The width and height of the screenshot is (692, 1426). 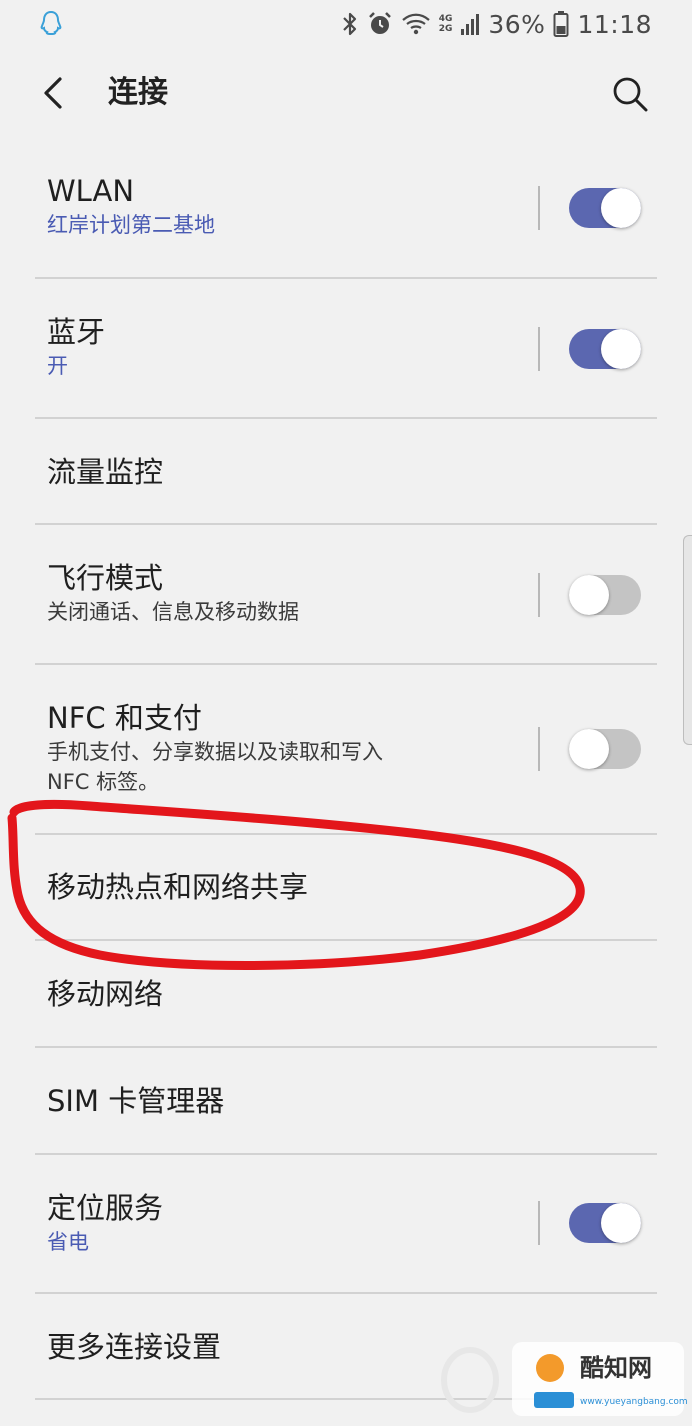 What do you see at coordinates (105, 578) in the screenshot?
I see `setting-title: 飞行模式` at bounding box center [105, 578].